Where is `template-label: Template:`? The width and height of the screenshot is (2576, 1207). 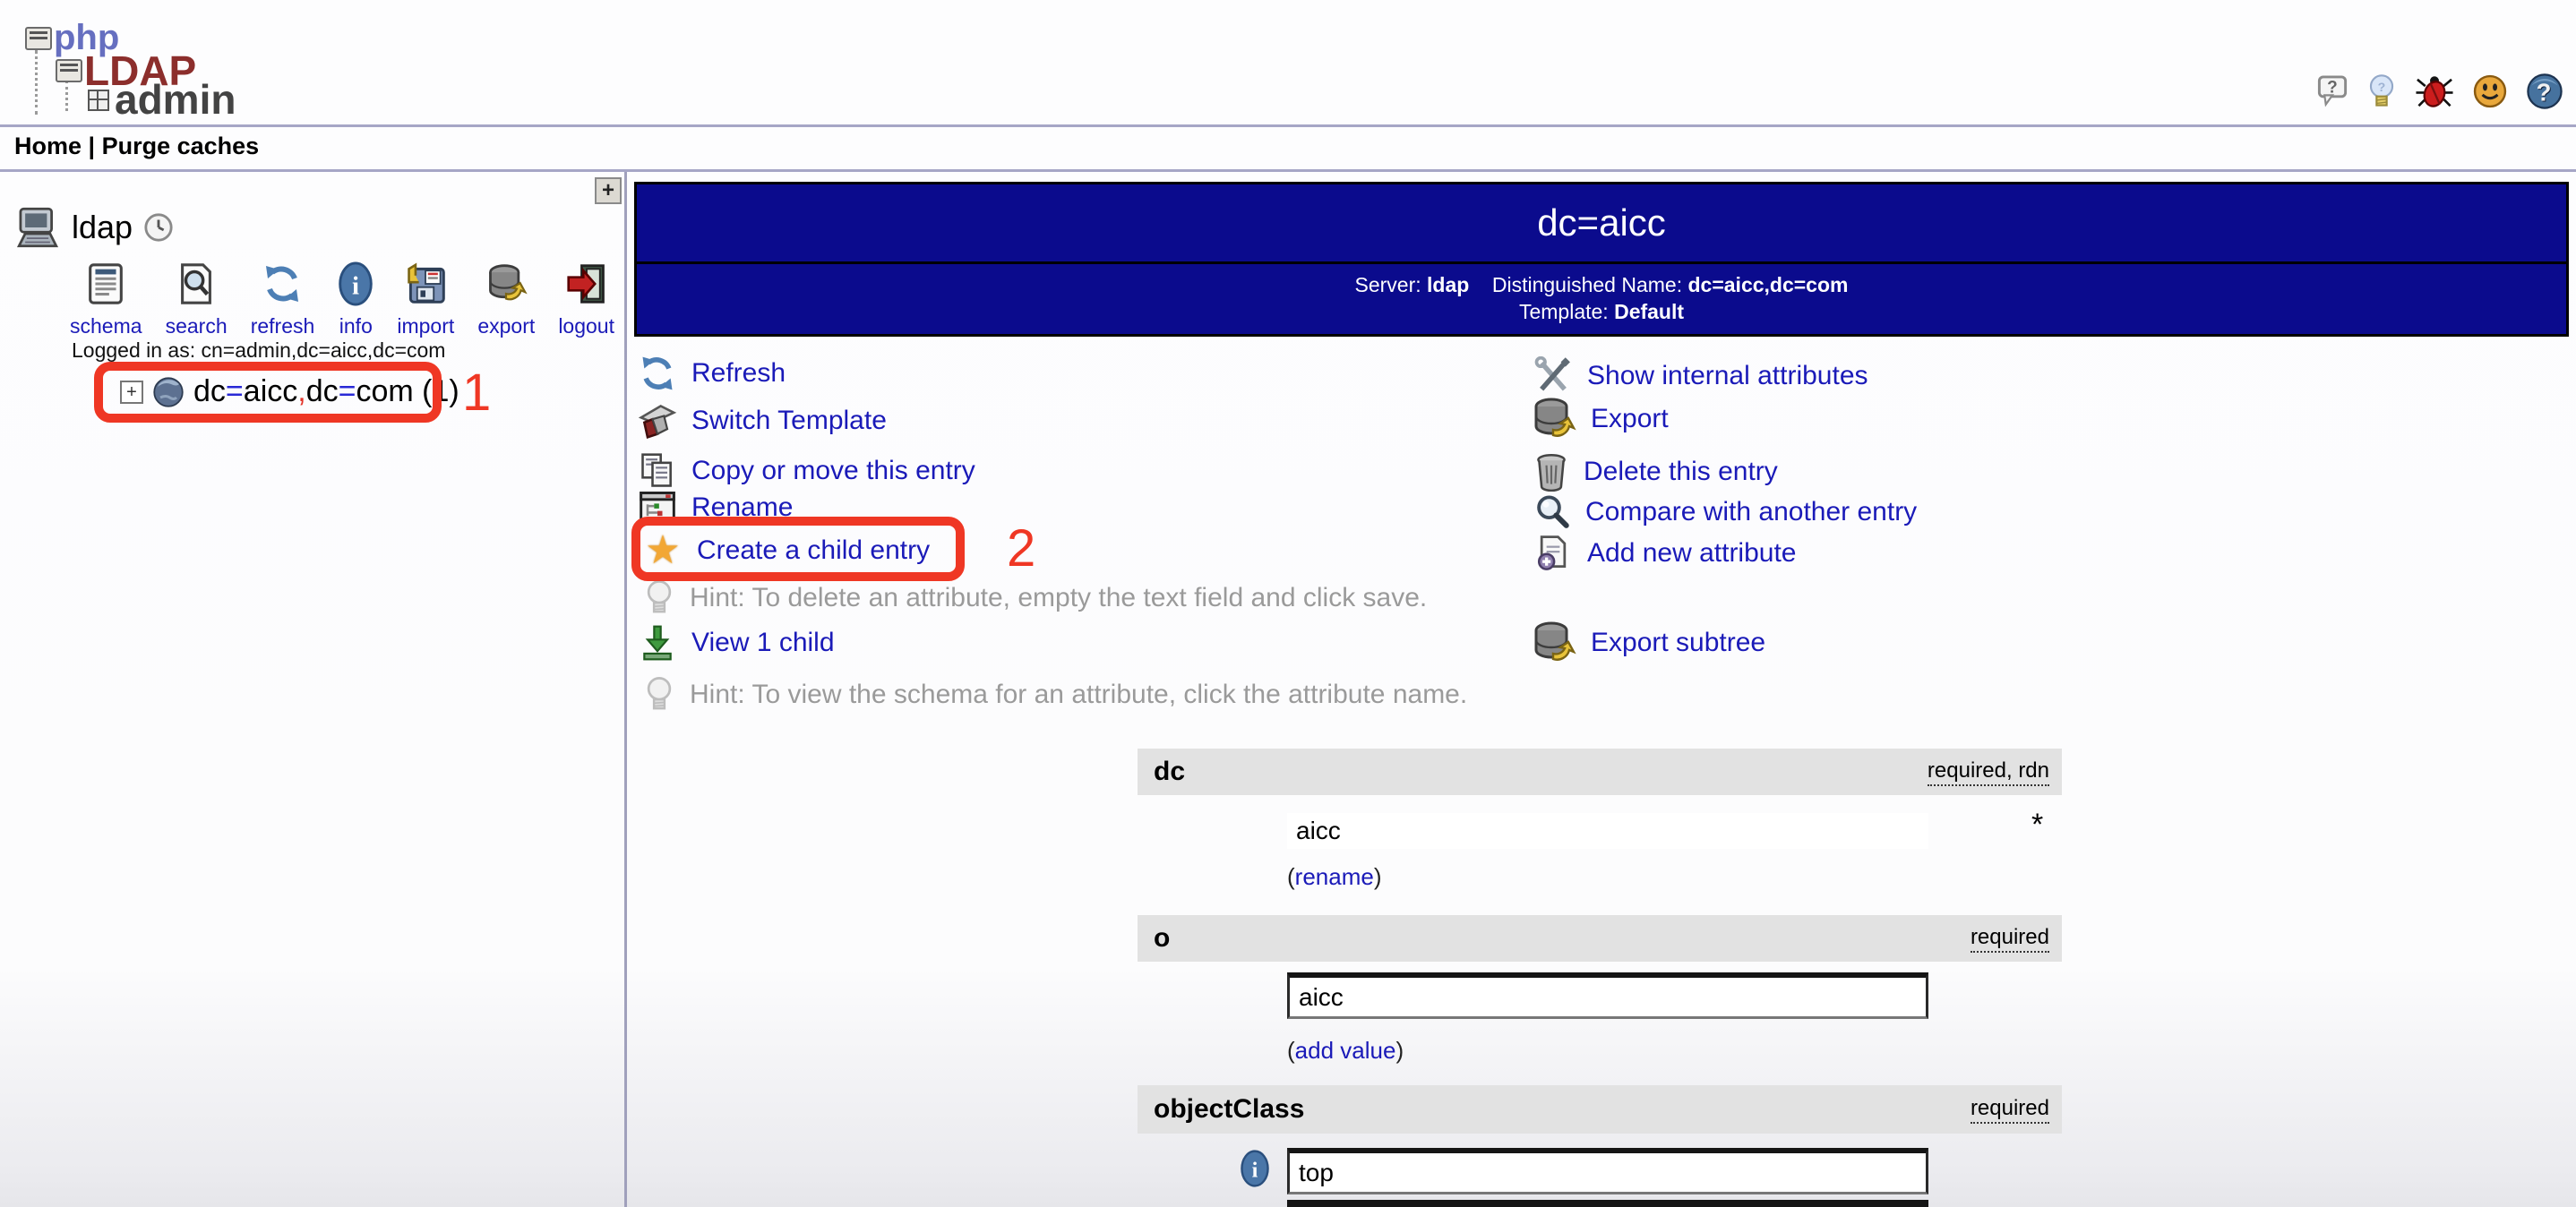
template-label: Template: is located at coordinates (1563, 311).